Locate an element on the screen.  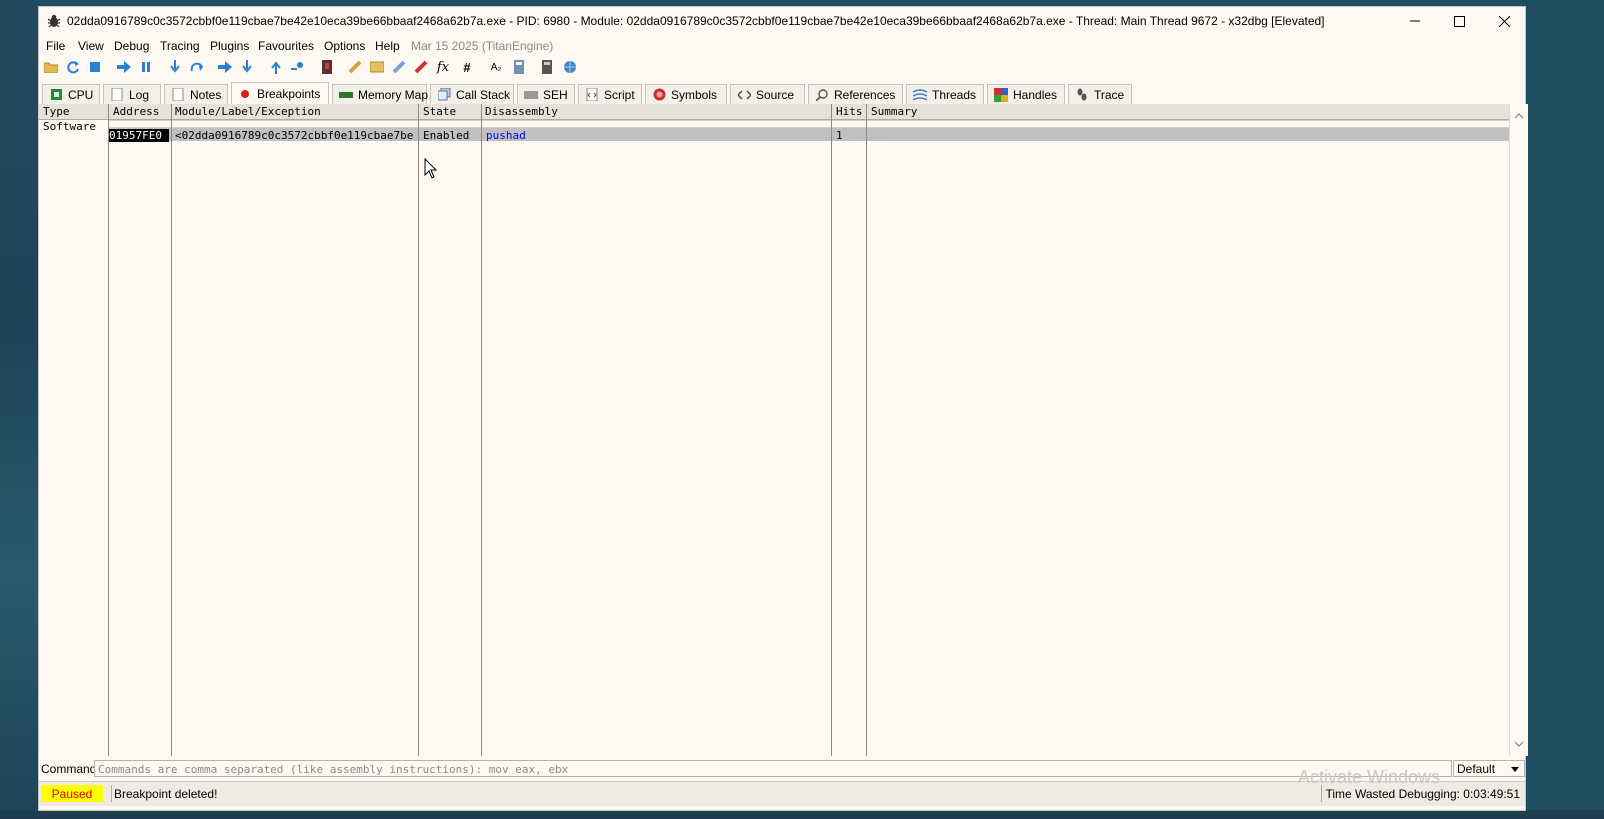
tab-script: Script is located at coordinates (610, 94).